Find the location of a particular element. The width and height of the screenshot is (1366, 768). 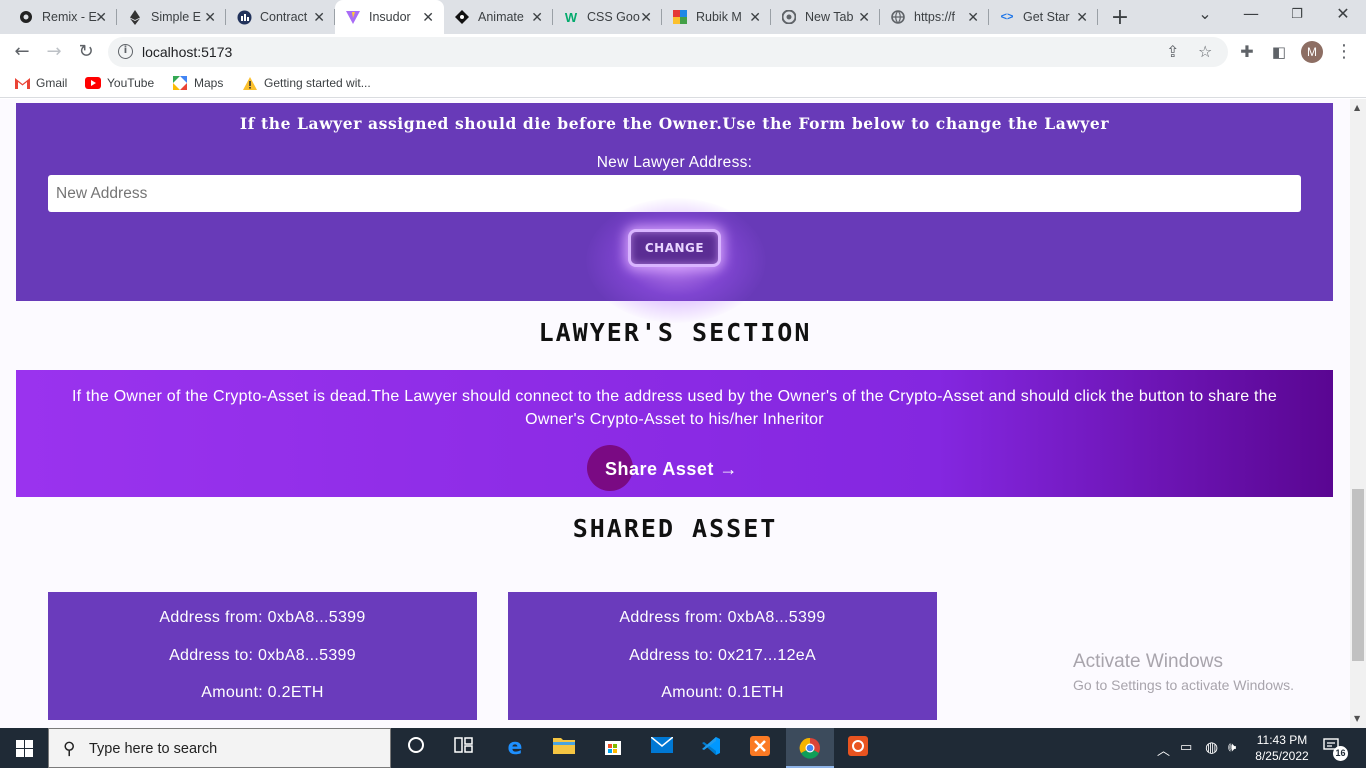

vscode-icon is located at coordinates (711, 748).